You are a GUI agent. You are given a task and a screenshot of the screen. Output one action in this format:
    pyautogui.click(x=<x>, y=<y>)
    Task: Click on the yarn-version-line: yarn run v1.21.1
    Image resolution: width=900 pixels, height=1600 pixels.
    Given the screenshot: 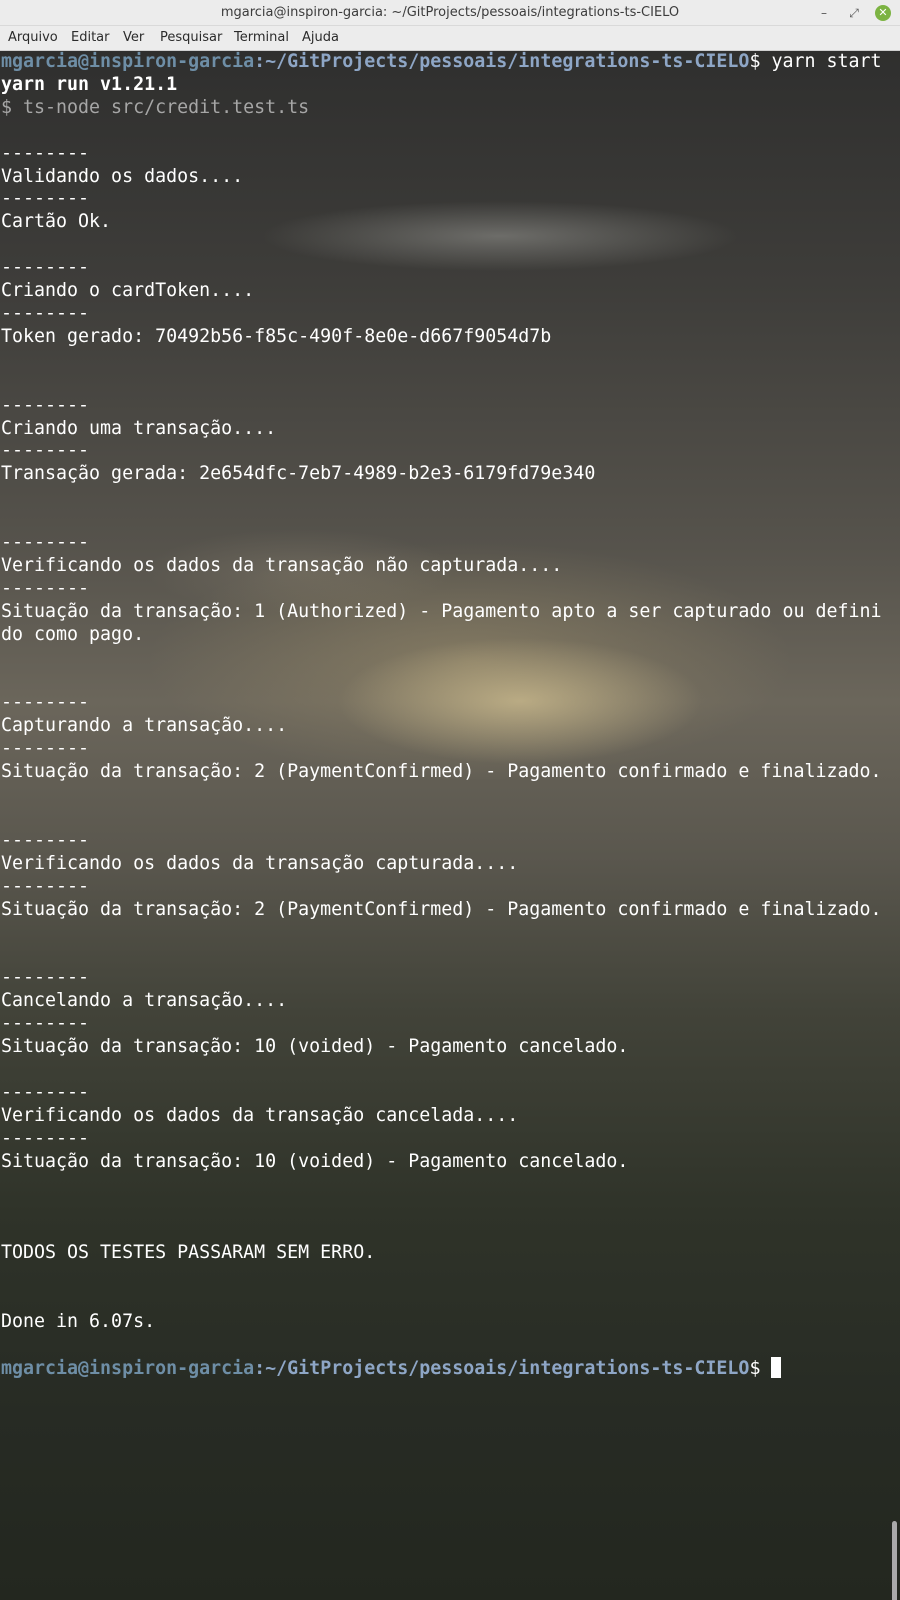 What is the action you would take?
    pyautogui.click(x=89, y=84)
    